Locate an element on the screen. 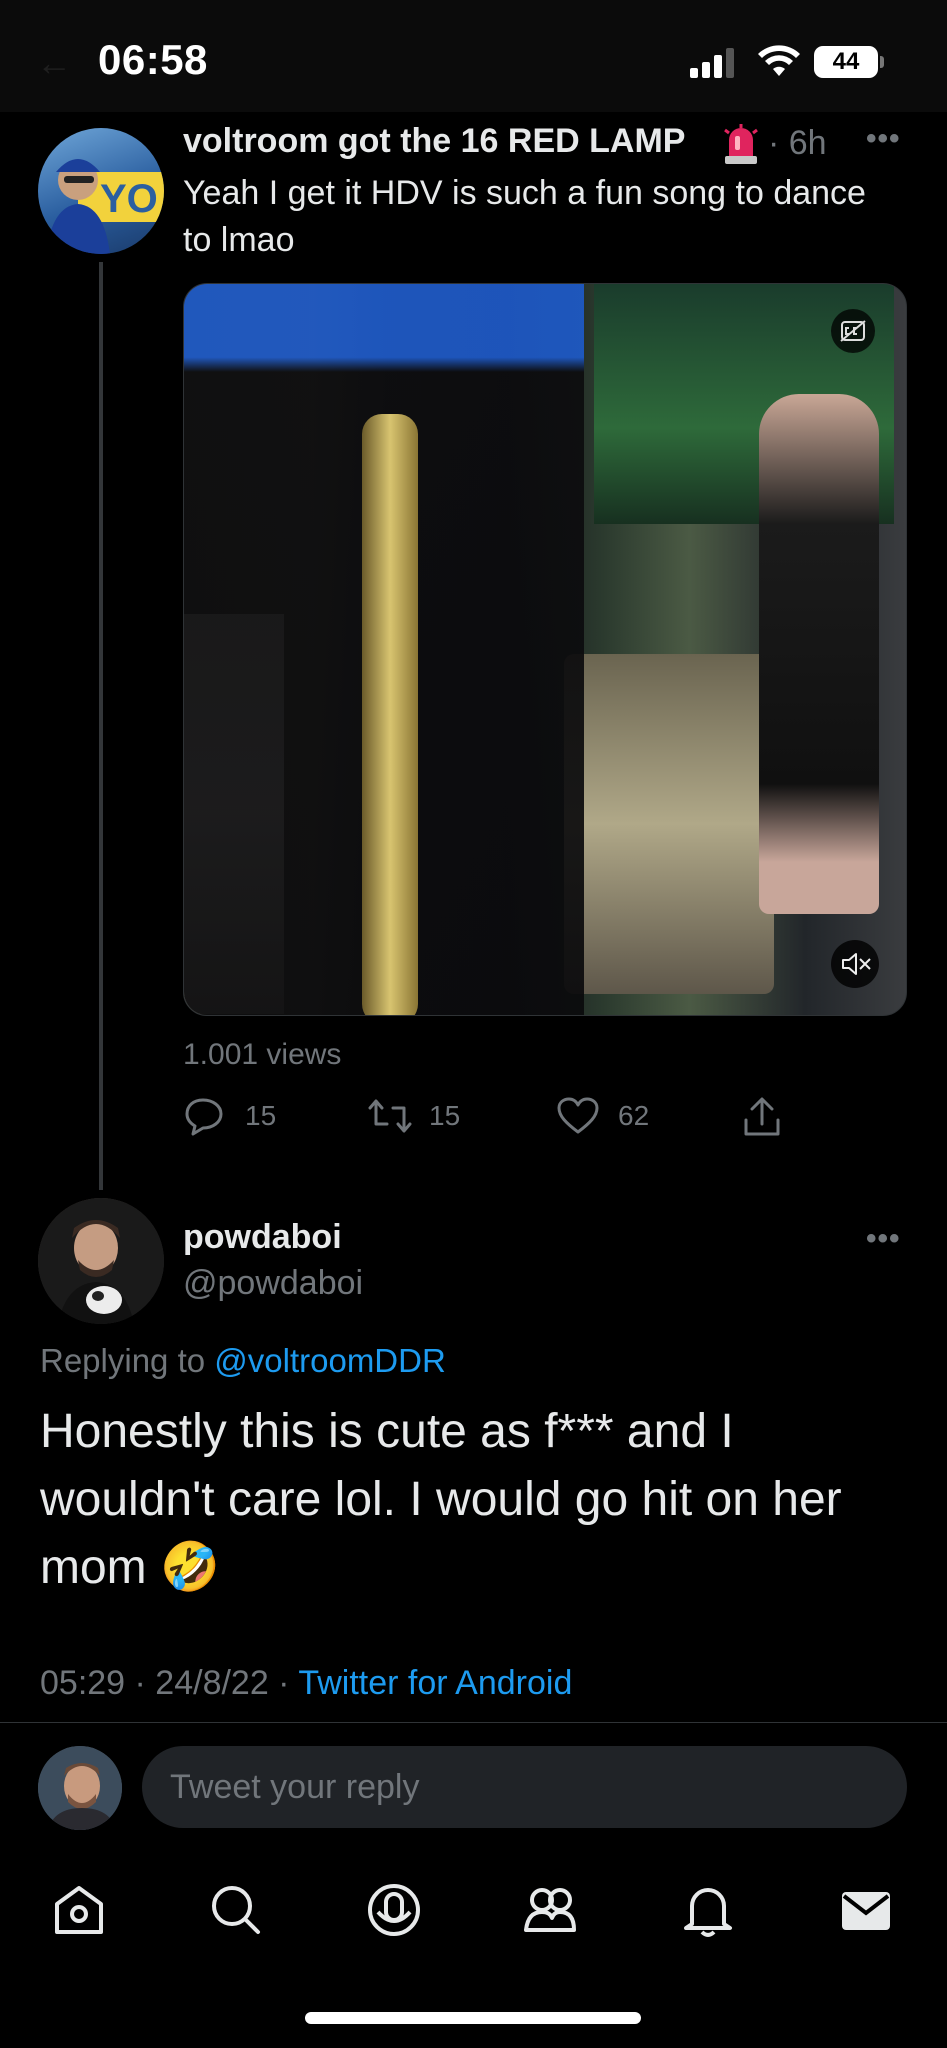  replying-to: Replying to @voltroomDDR is located at coordinates (243, 1361).